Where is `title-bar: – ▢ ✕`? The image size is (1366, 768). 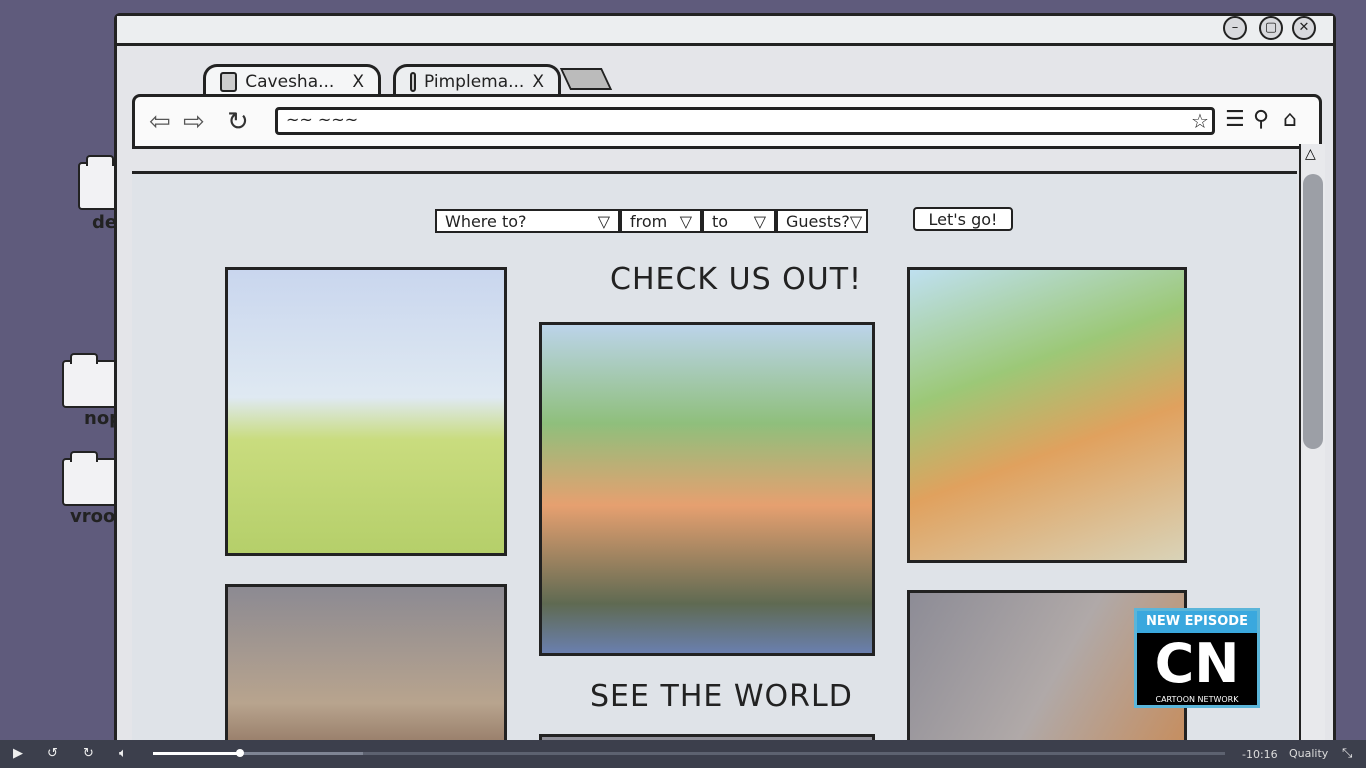
title-bar: – ▢ ✕ is located at coordinates (725, 31).